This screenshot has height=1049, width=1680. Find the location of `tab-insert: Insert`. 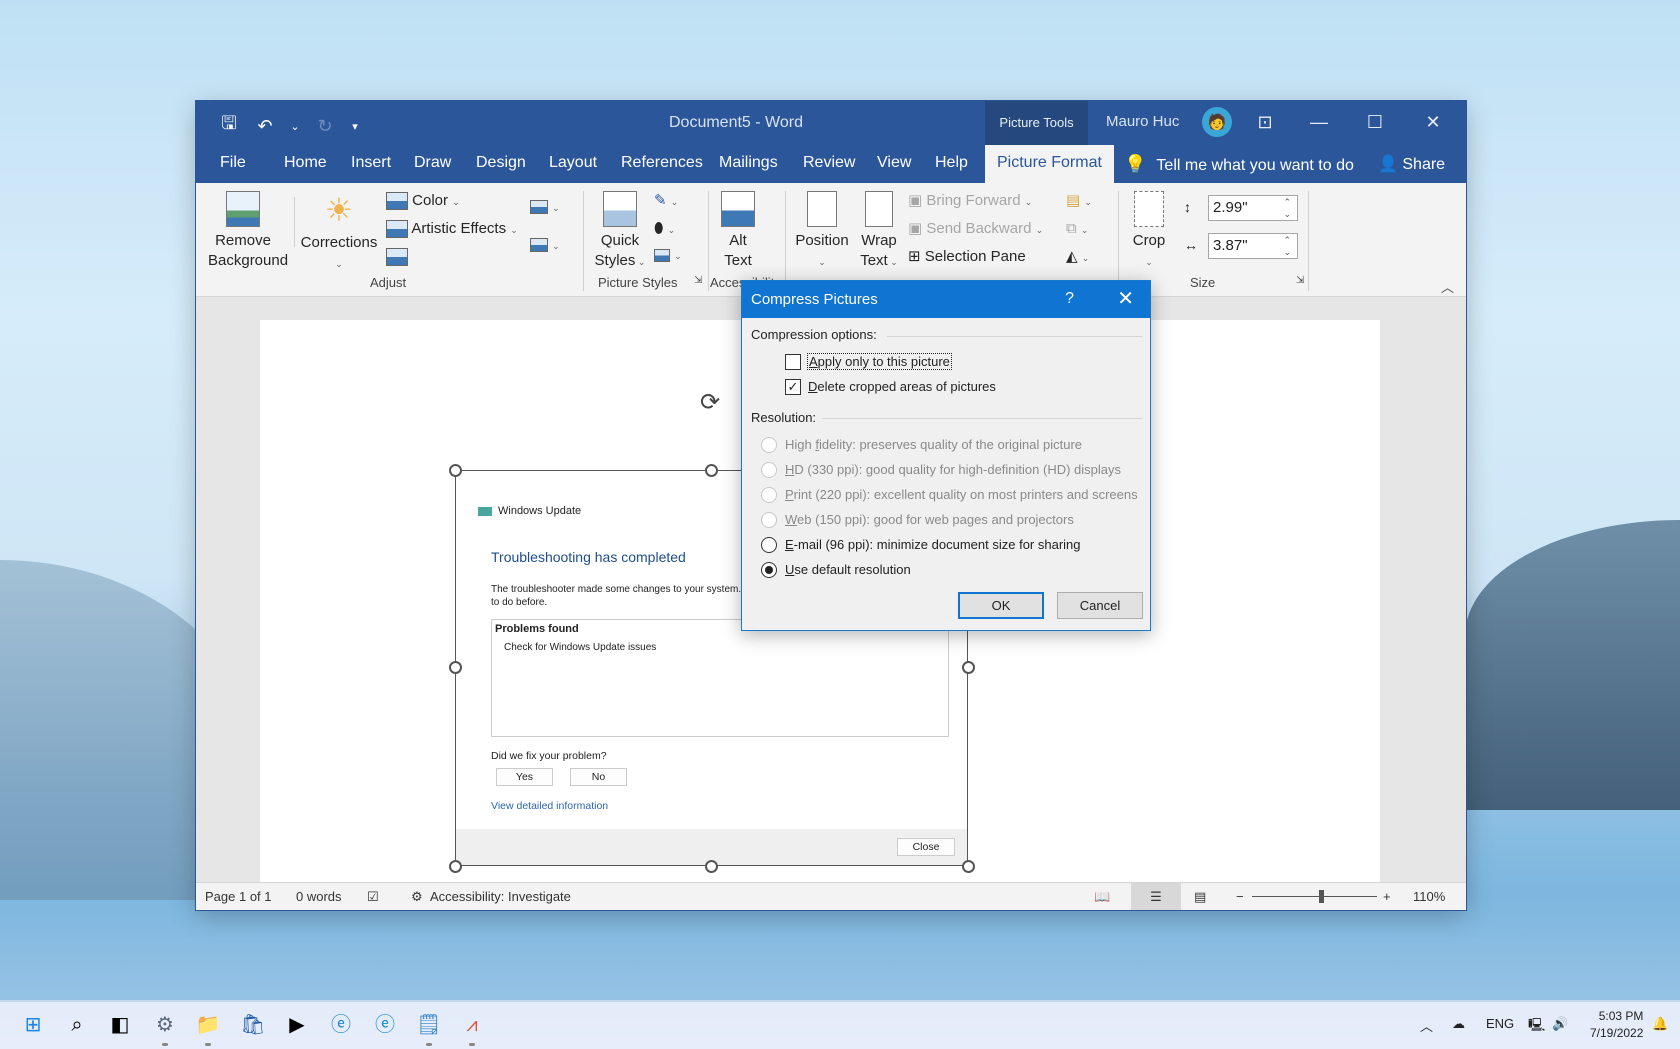

tab-insert: Insert is located at coordinates (371, 163).